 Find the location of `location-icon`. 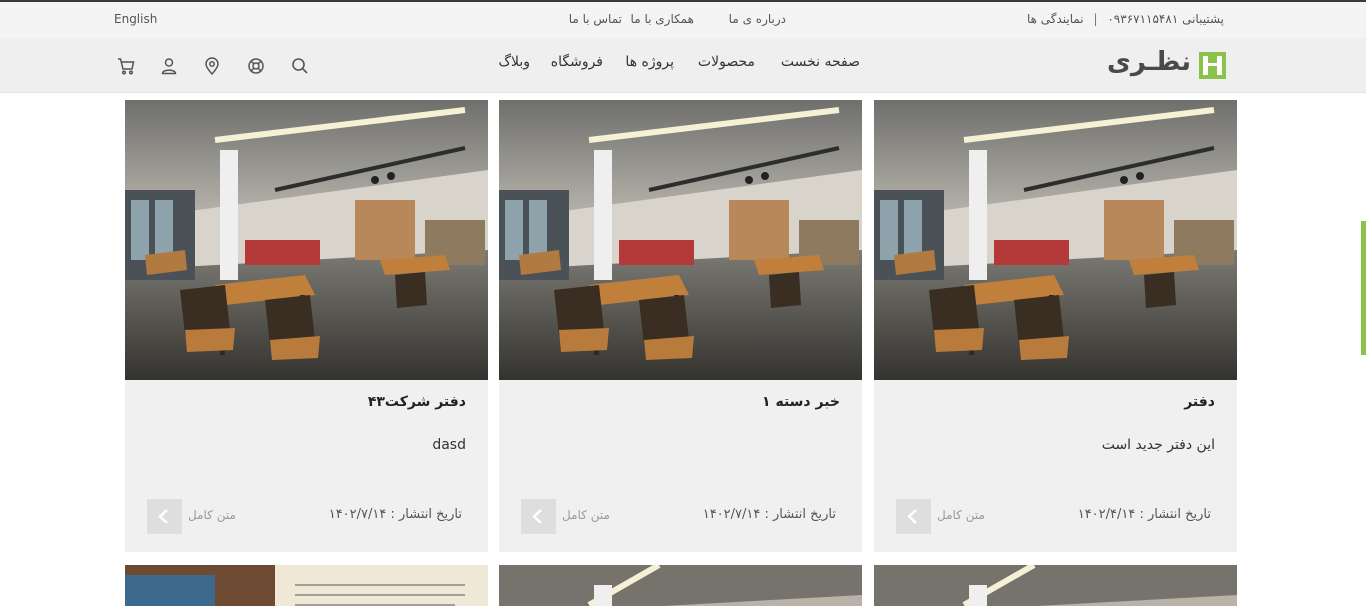

location-icon is located at coordinates (212, 66).